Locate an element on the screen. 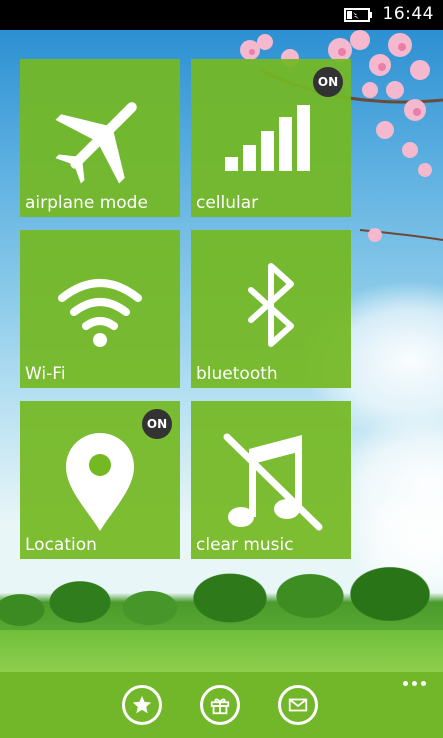  airplane-icon is located at coordinates (96, 143).